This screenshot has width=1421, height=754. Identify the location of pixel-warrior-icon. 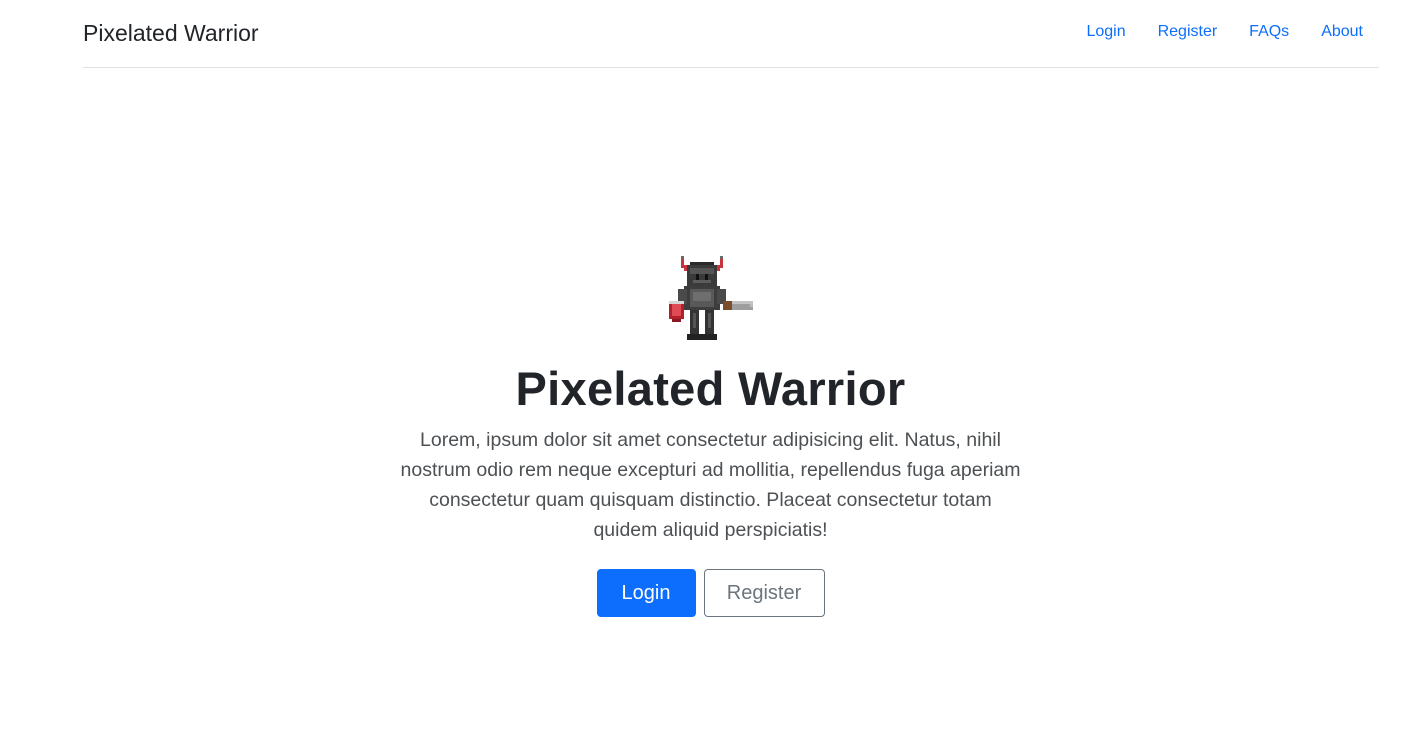
(710, 298).